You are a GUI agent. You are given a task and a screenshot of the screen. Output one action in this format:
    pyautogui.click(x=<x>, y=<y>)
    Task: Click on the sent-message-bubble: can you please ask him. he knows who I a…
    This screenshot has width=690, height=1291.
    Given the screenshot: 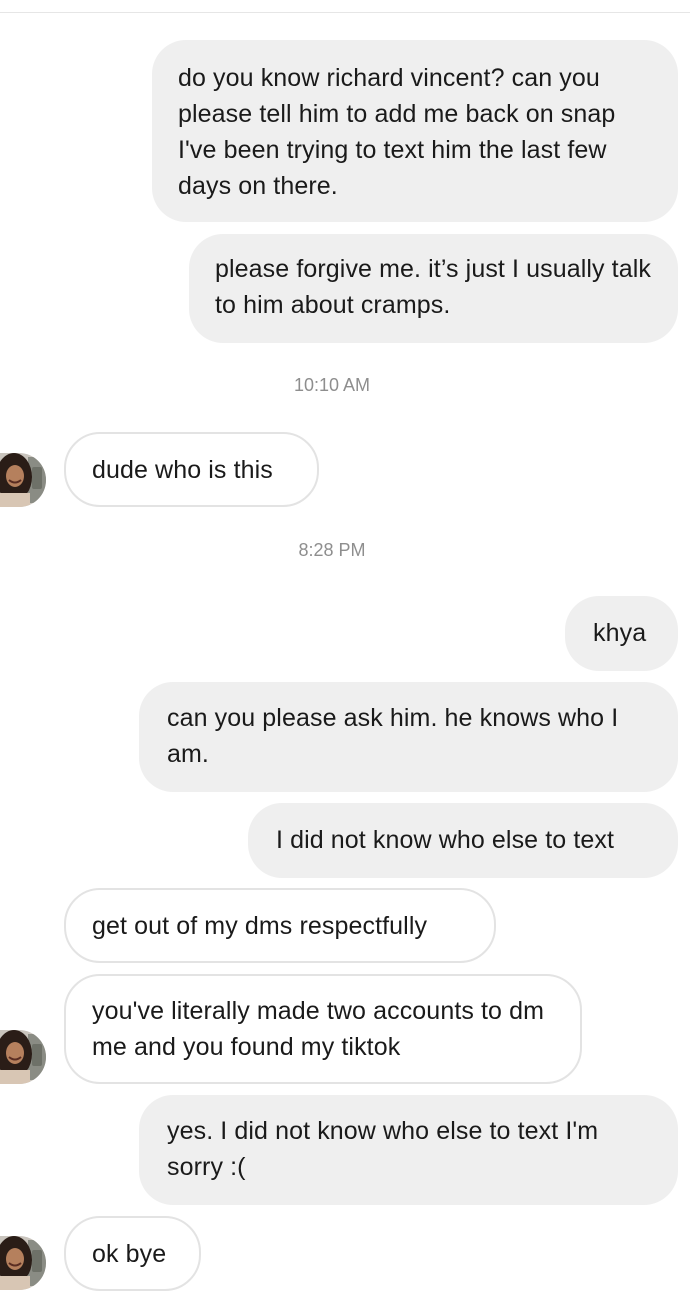 What is the action you would take?
    pyautogui.click(x=408, y=737)
    